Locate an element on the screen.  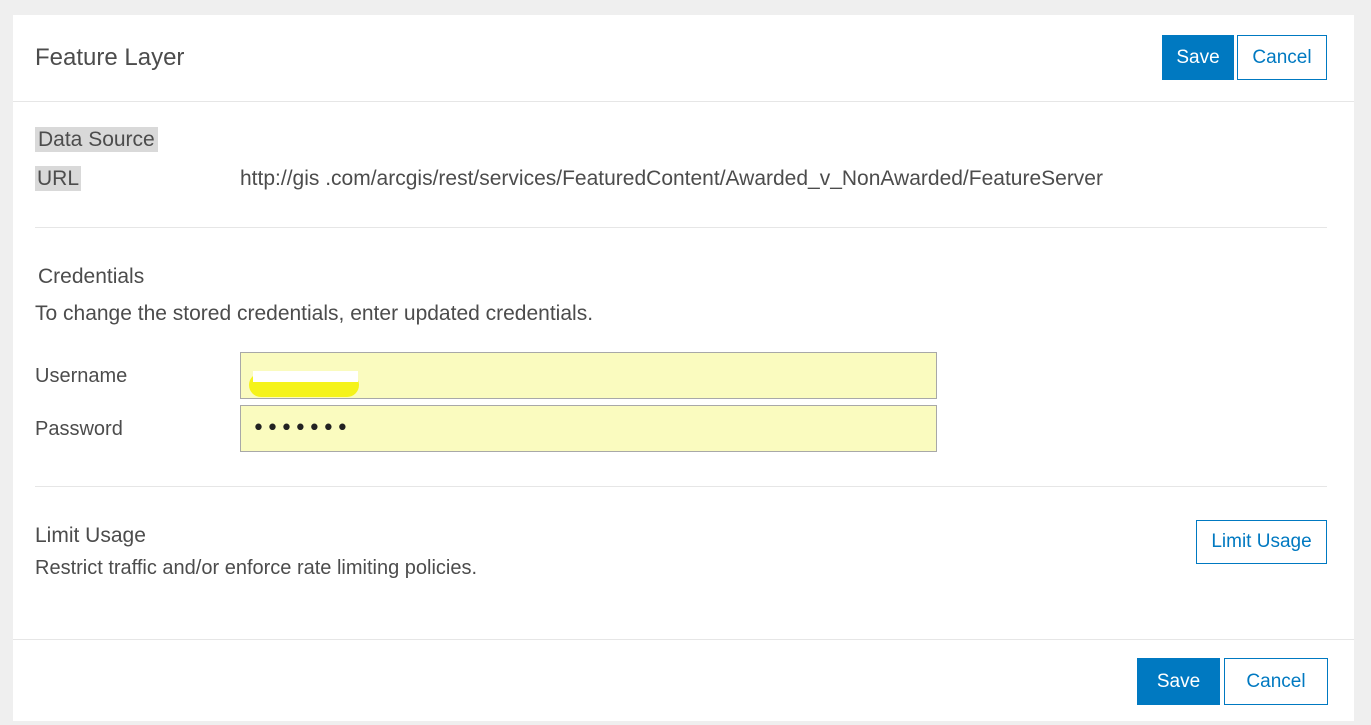
username-label: Username is located at coordinates (81, 376).